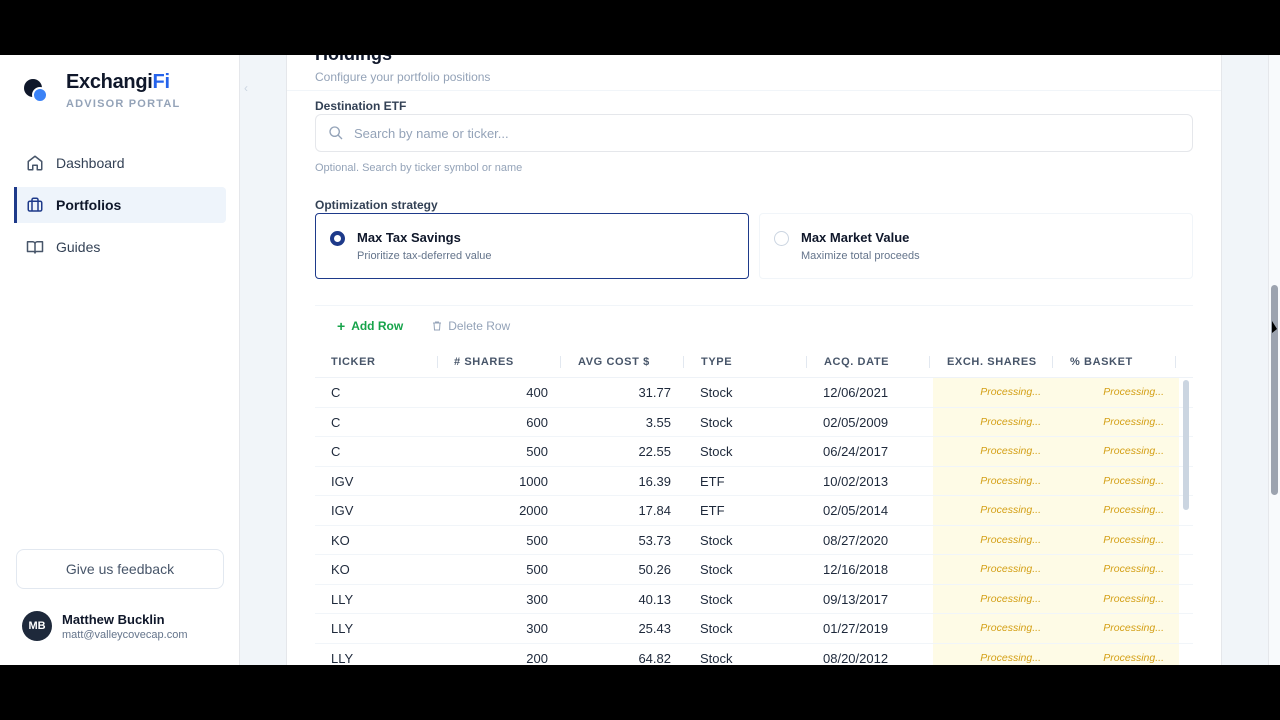 The width and height of the screenshot is (1280, 720). Describe the element at coordinates (992, 362) in the screenshot. I see `col-exch-shares: EXCH. SHARES` at that location.